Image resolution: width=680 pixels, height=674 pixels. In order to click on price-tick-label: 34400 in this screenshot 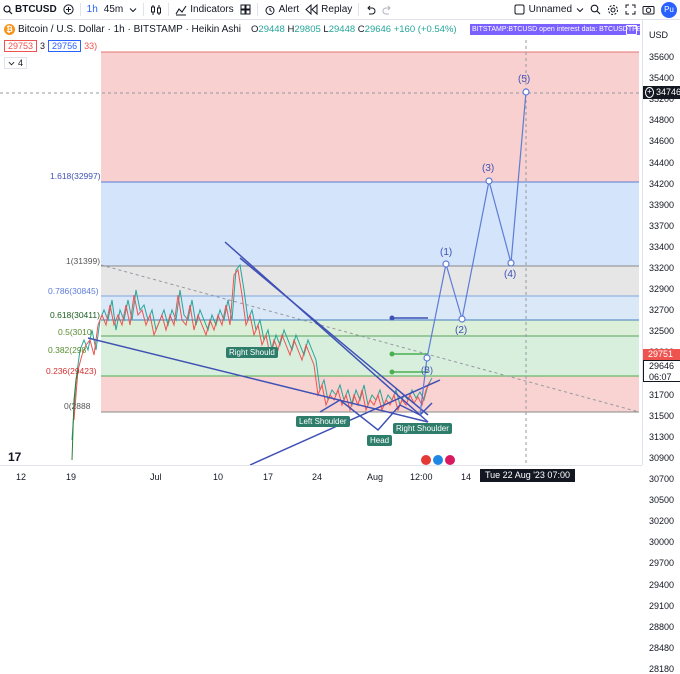, I will do `click(662, 162)`.